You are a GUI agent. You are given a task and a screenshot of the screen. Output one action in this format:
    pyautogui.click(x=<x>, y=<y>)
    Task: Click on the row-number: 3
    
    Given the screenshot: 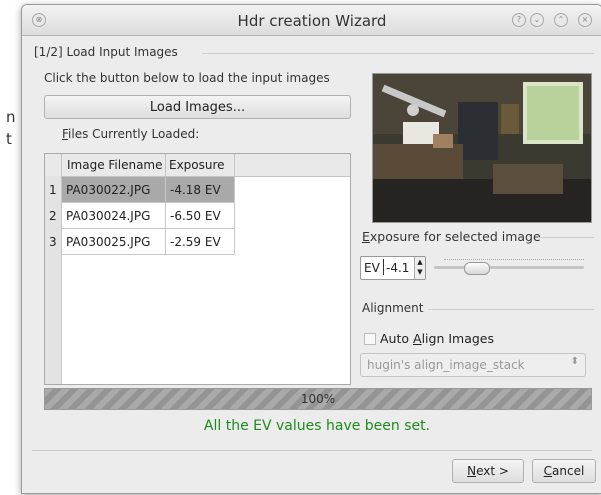 What is the action you would take?
    pyautogui.click(x=53, y=242)
    